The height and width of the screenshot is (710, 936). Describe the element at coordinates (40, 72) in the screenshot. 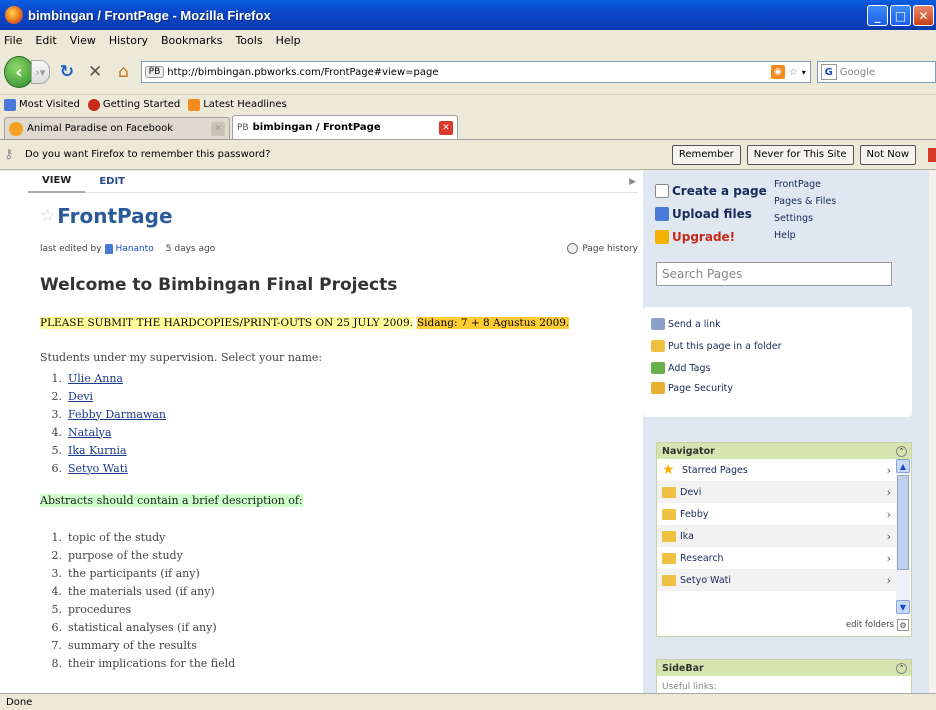

I see `forward-icon: ›▾` at that location.